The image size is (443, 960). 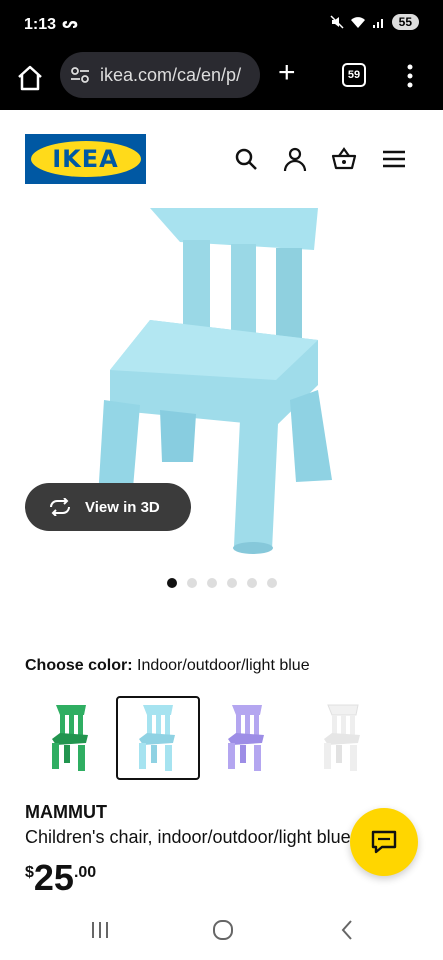 What do you see at coordinates (354, 75) in the screenshot?
I see `tab-switcher-button: 59` at bounding box center [354, 75].